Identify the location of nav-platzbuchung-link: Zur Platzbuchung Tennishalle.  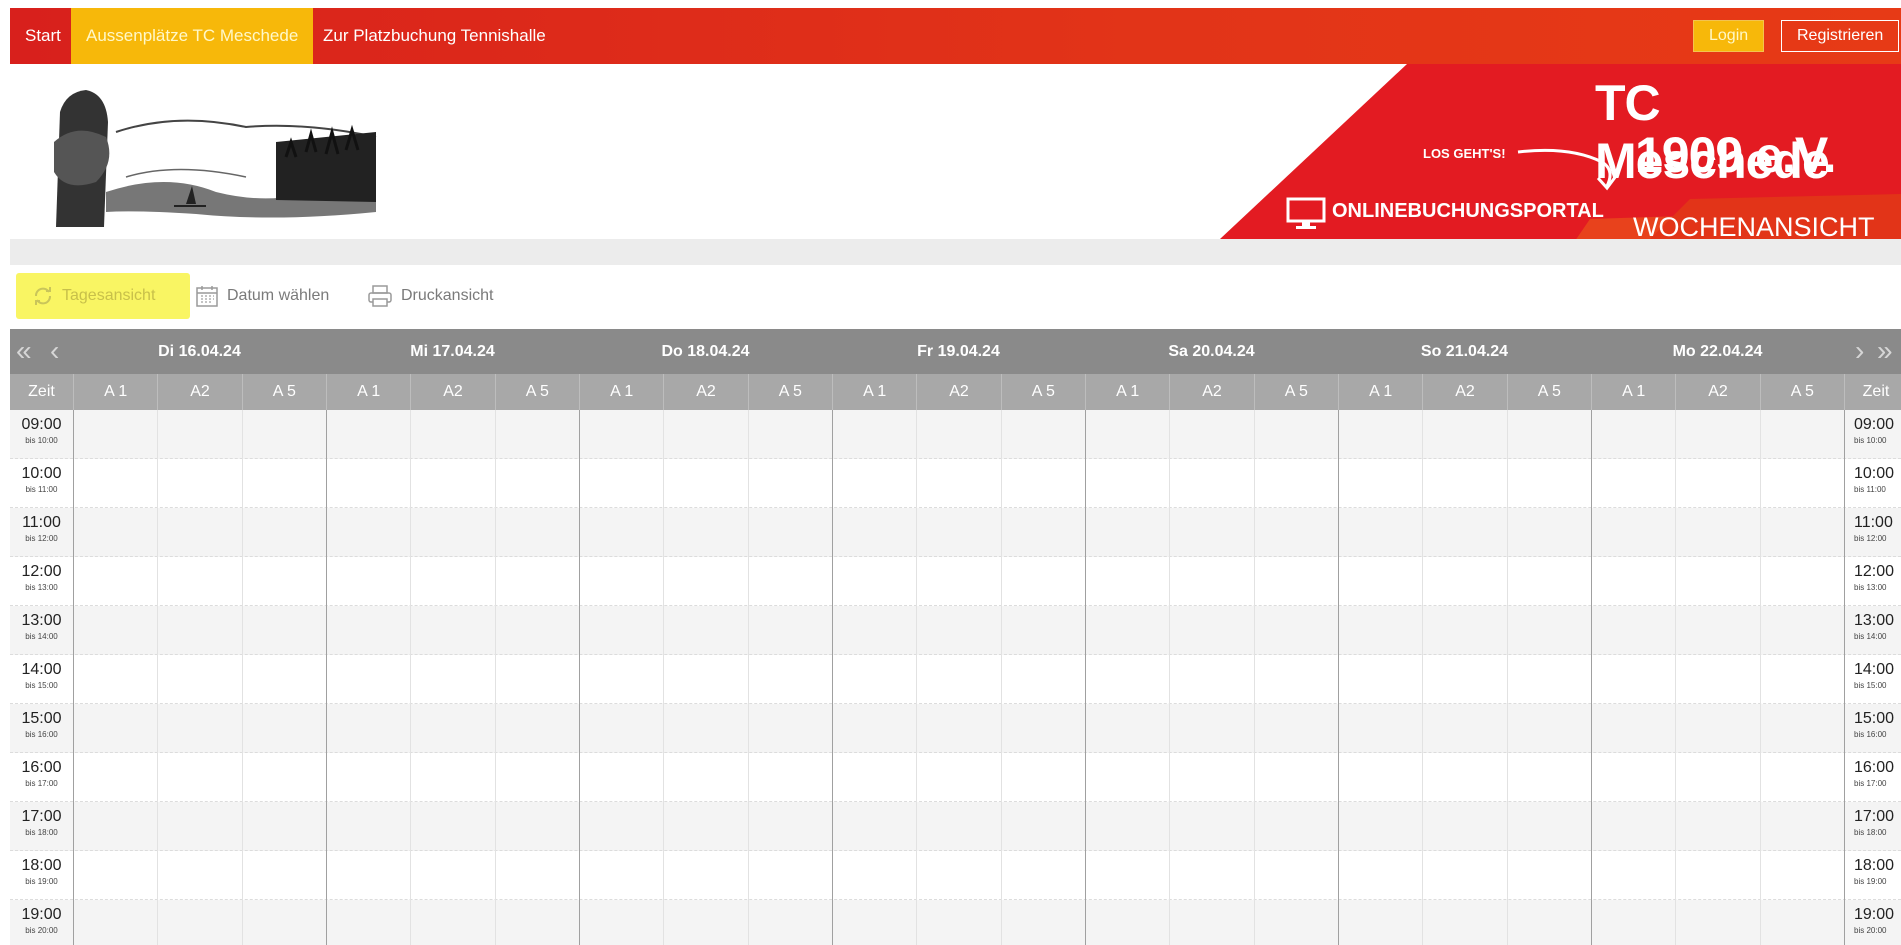
(434, 36).